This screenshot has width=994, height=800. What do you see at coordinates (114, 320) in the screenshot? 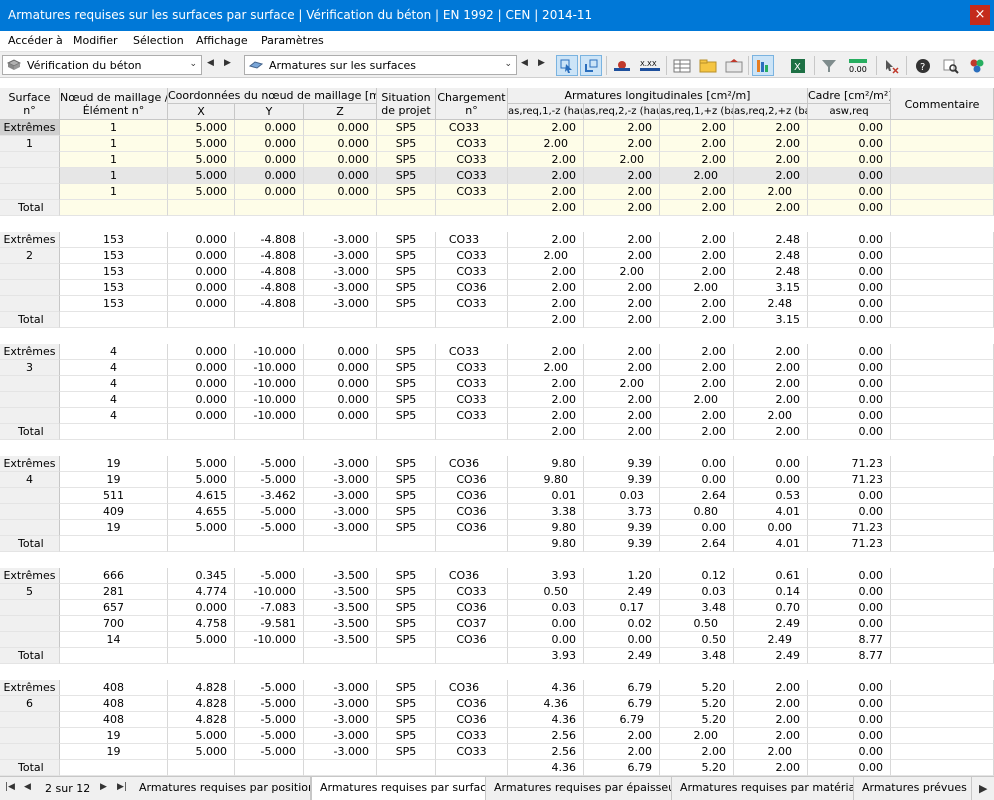
I see `node-cell` at bounding box center [114, 320].